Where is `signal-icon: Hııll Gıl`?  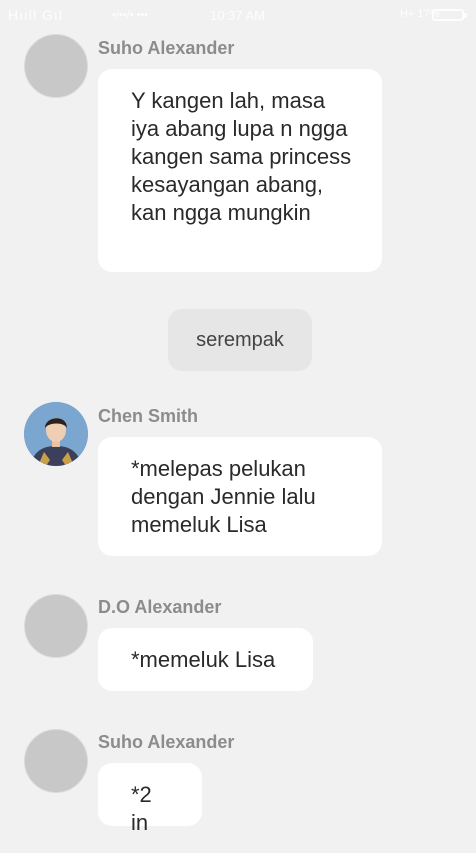
signal-icon: Hııll Gıl is located at coordinates (35, 15).